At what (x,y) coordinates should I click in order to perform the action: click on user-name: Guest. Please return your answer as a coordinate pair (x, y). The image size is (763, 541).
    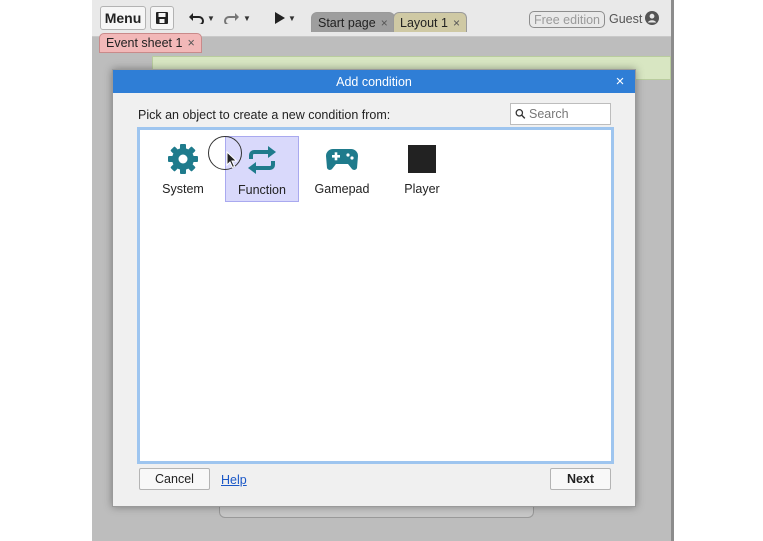
    Looking at the image, I should click on (625, 19).